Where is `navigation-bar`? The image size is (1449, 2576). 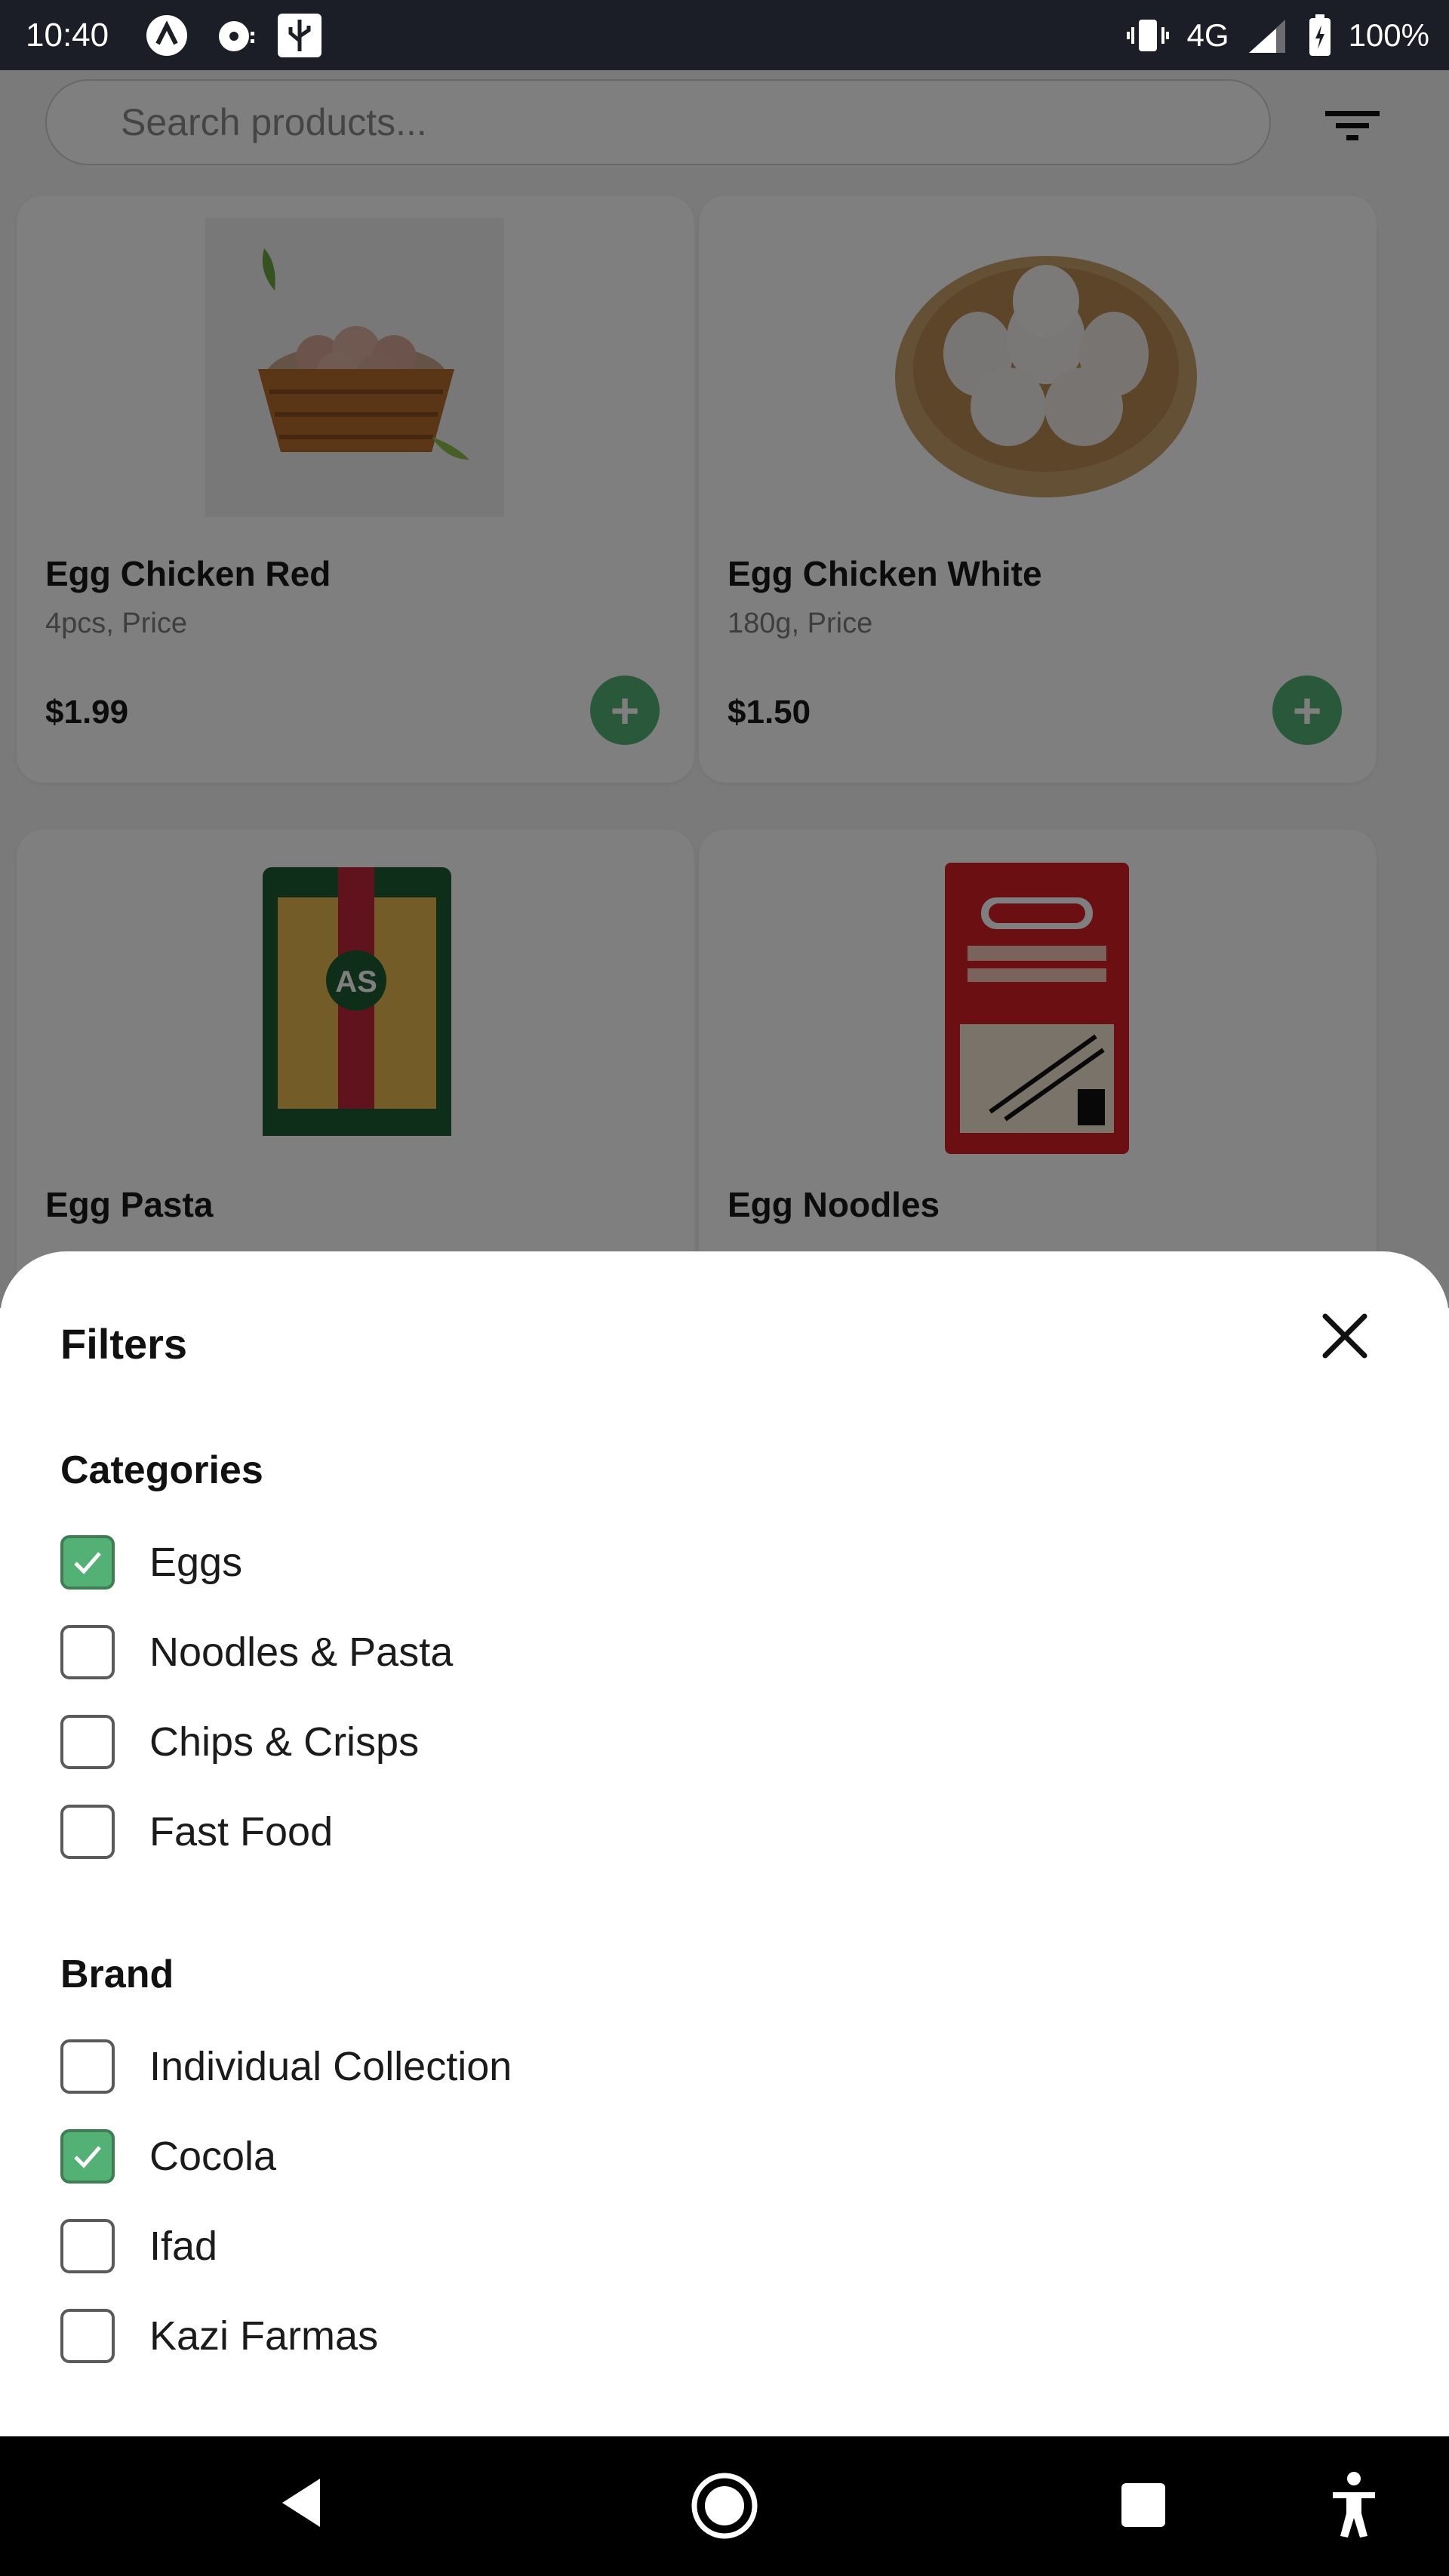 navigation-bar is located at coordinates (724, 2506).